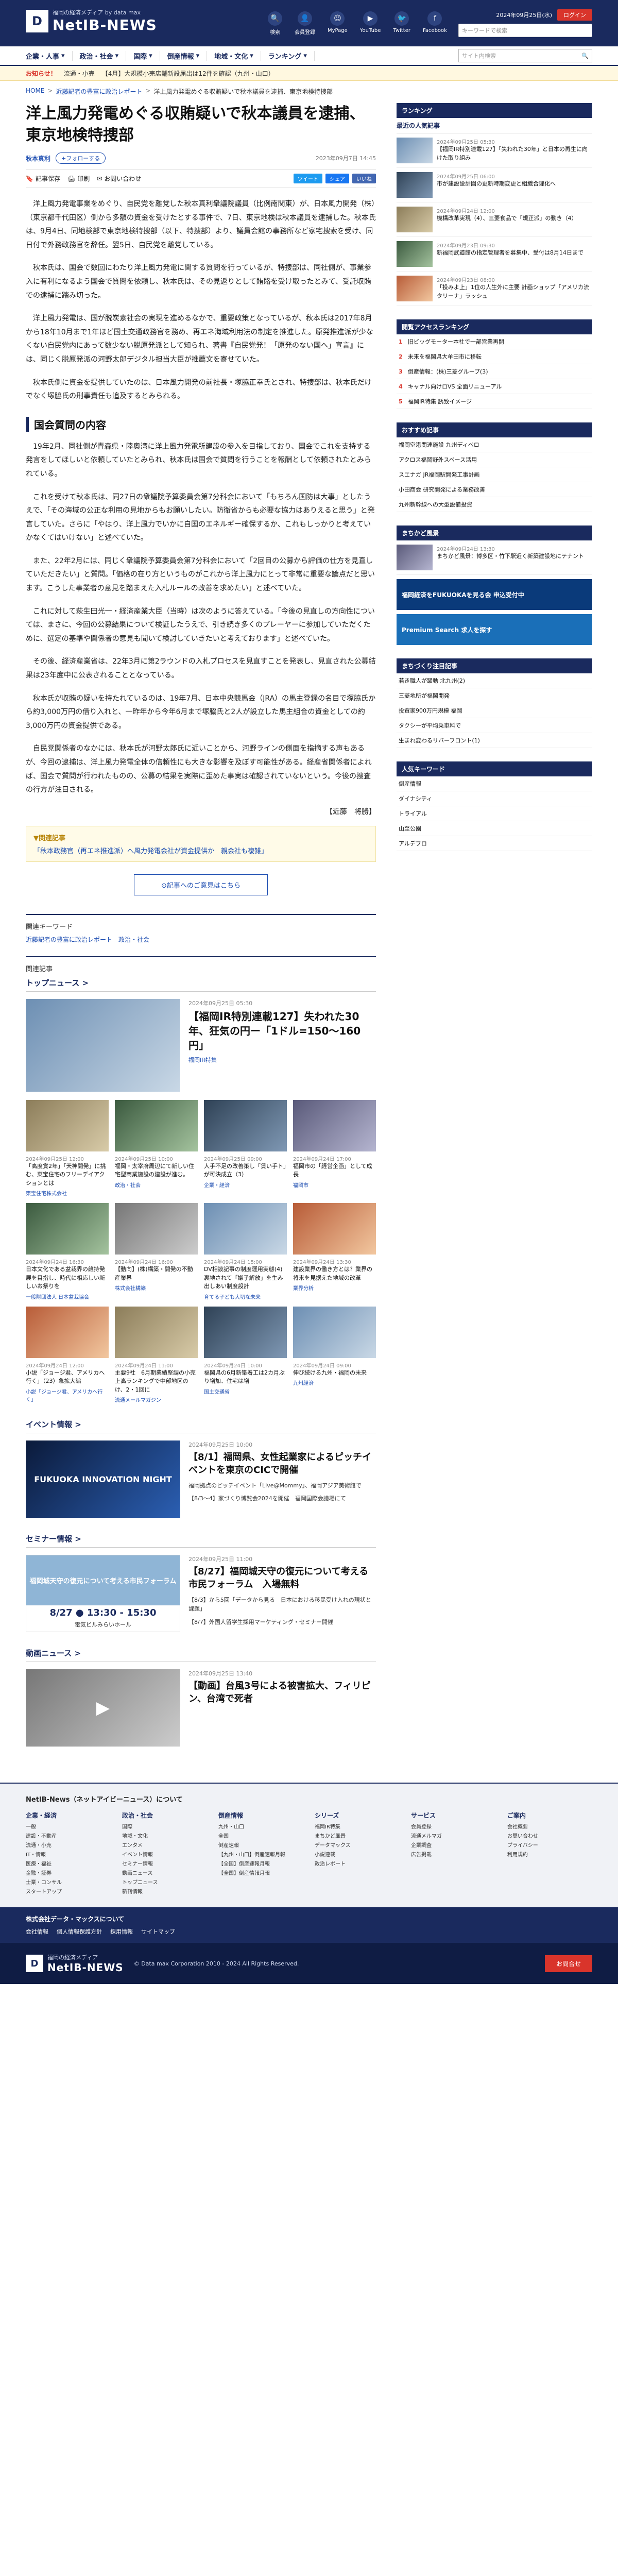 Image resolution: width=618 pixels, height=2576 pixels. Describe the element at coordinates (79, 1931) in the screenshot. I see `company-link: 個人情報保護方針` at that location.